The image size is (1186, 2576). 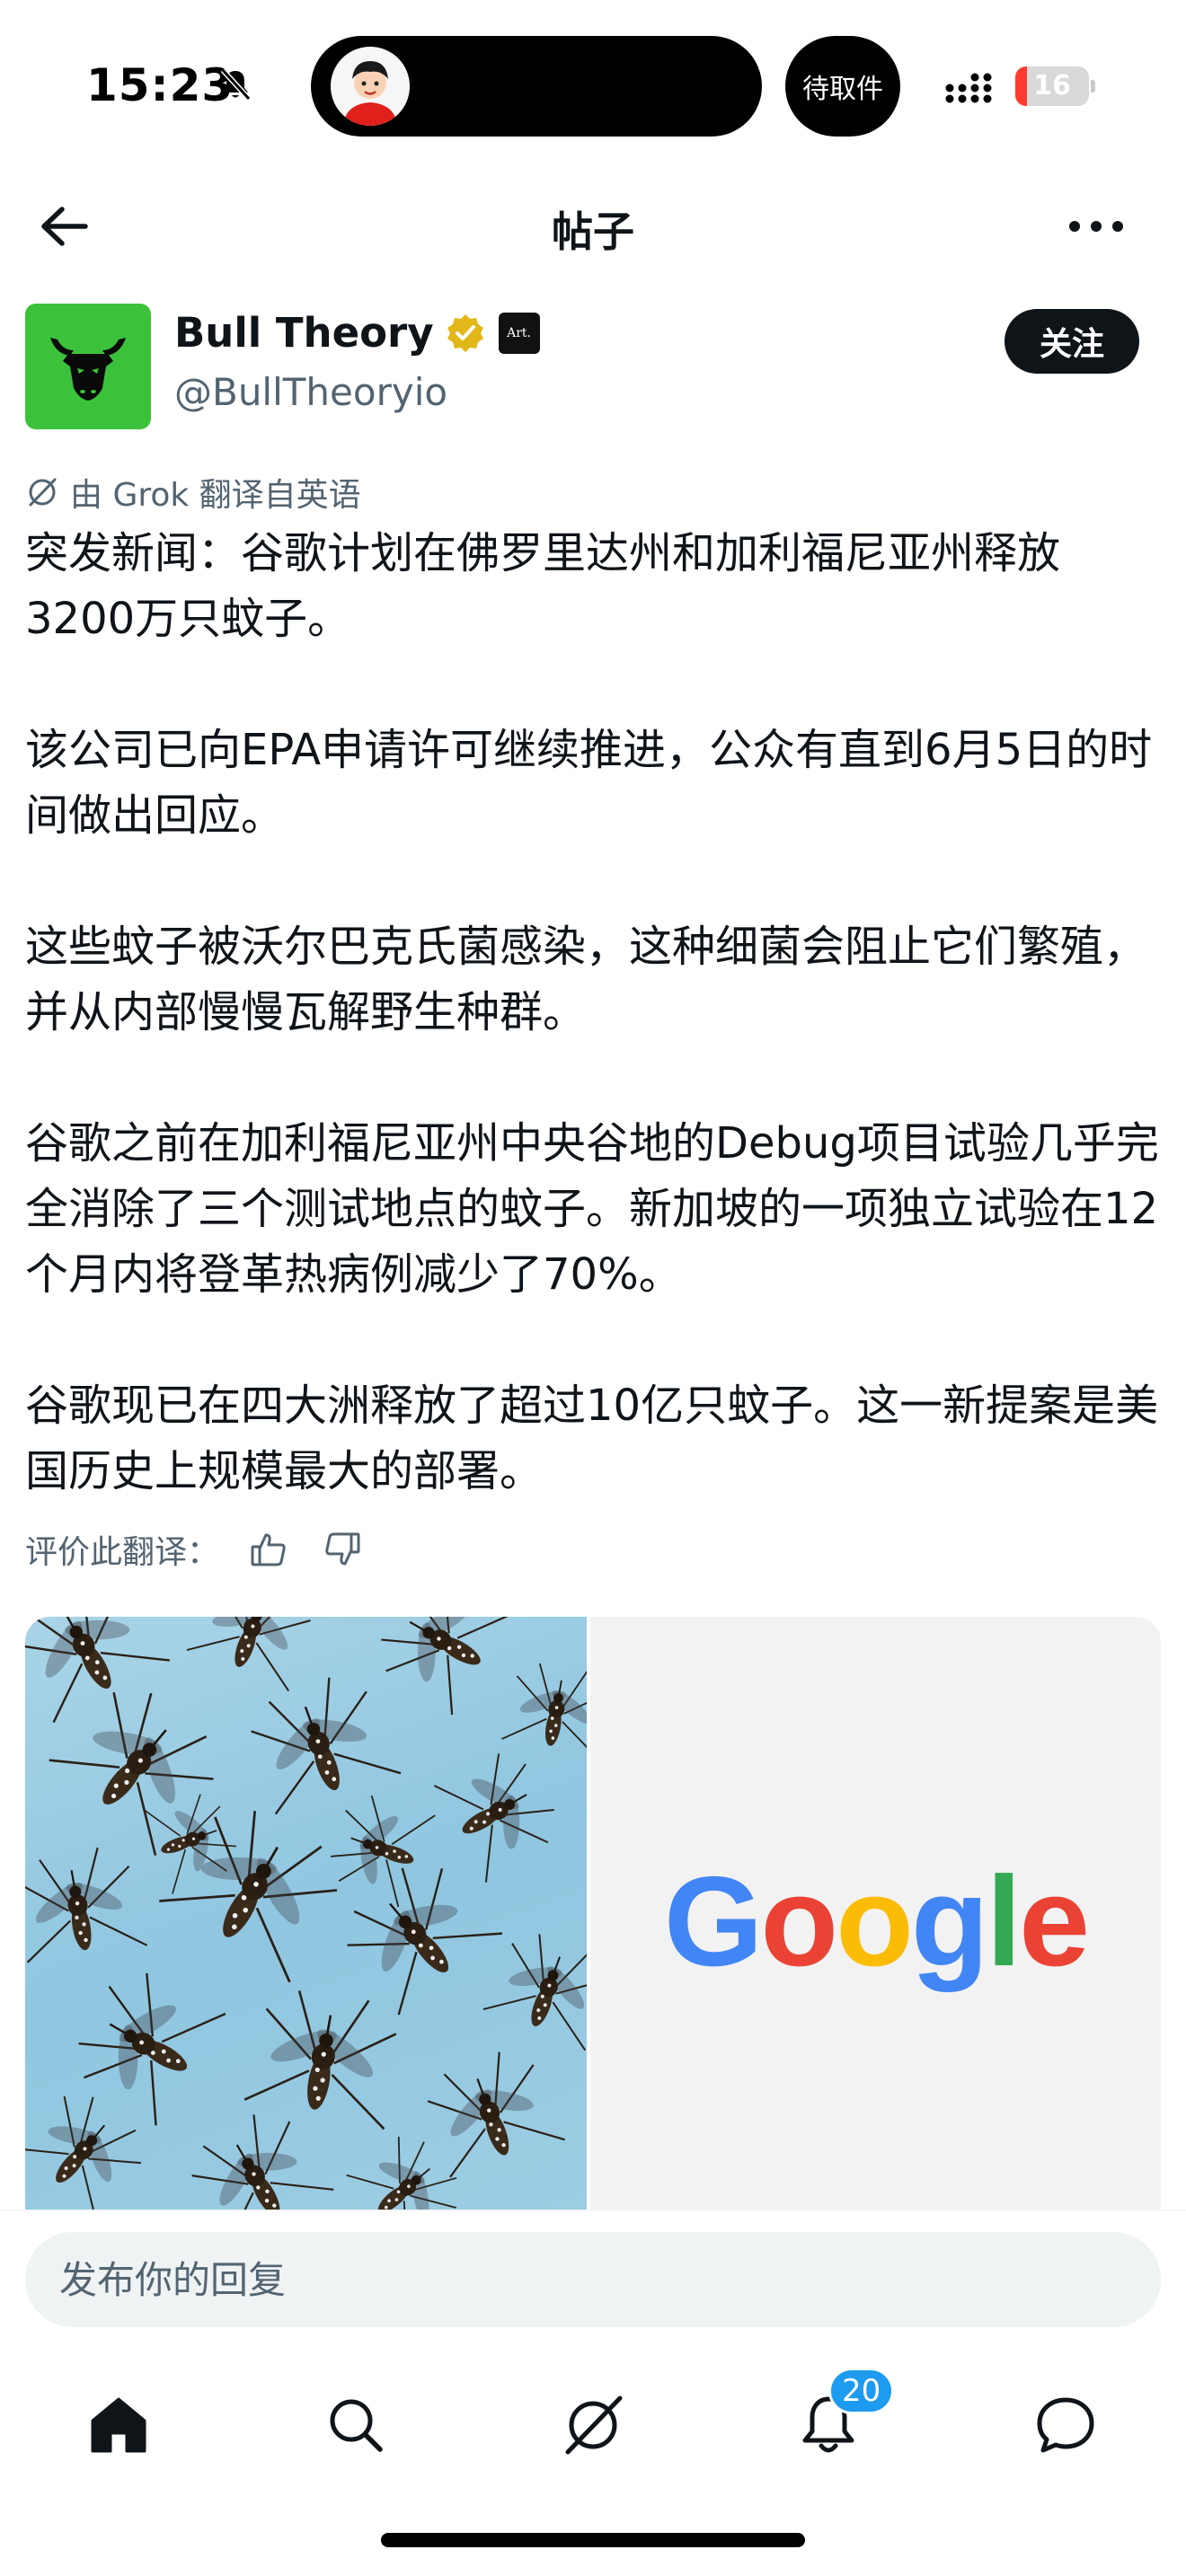 What do you see at coordinates (1004, 1921) in the screenshot?
I see `google-logo-letter: l` at bounding box center [1004, 1921].